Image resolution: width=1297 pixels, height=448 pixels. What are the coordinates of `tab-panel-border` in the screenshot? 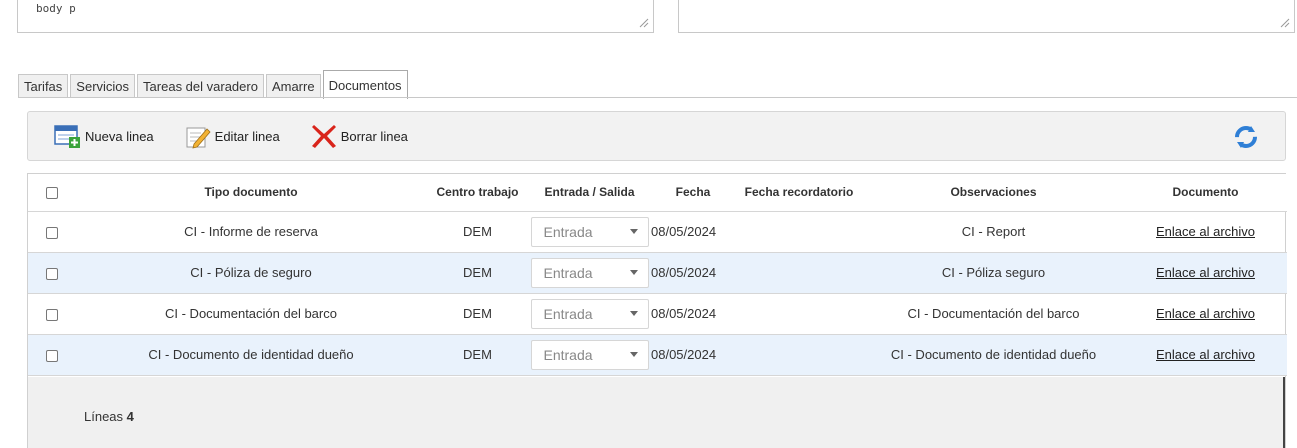 It's located at (657, 97).